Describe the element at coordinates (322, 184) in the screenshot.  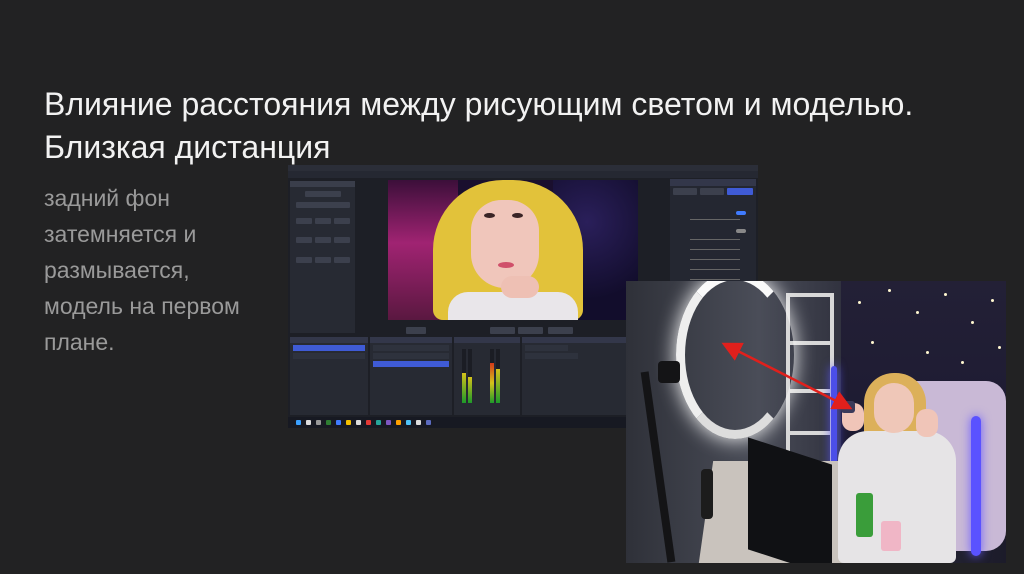
I see `obs-left-panel-header` at that location.